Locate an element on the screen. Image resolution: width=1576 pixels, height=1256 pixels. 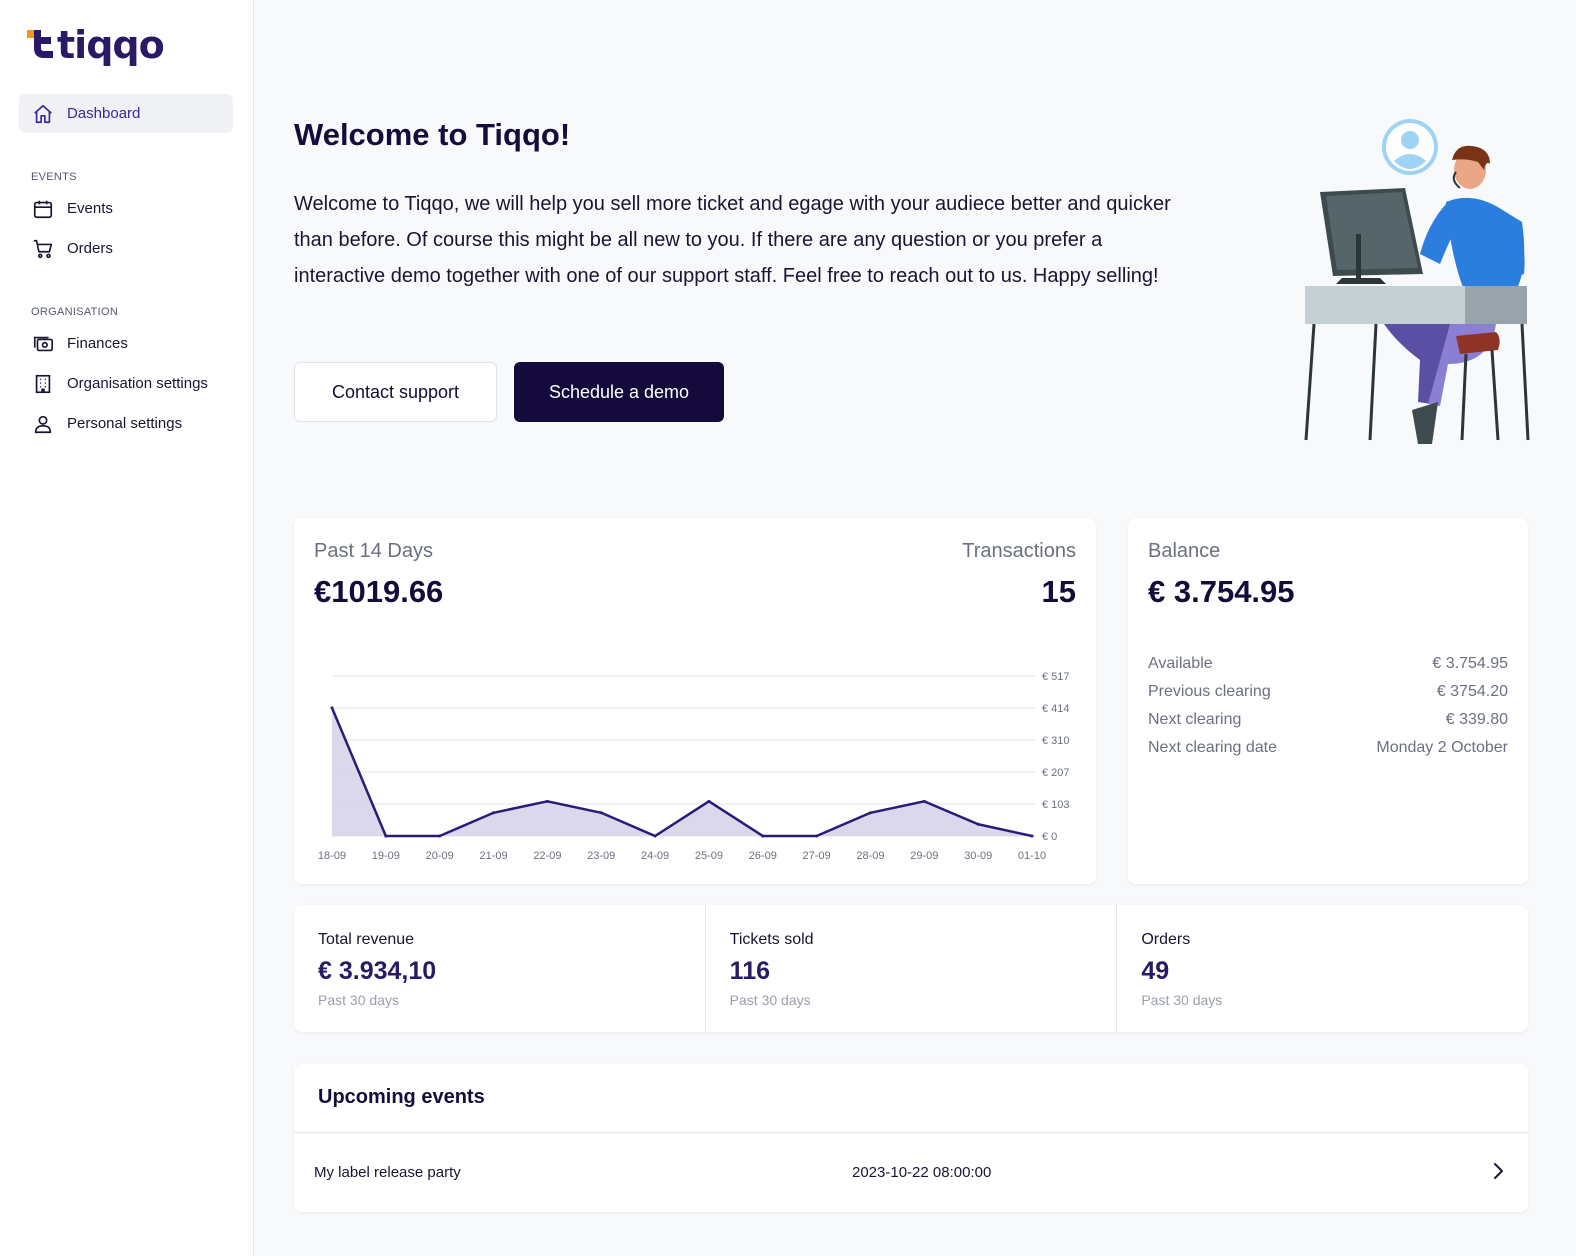
balance-value: € 3.754.95 is located at coordinates (1221, 591).